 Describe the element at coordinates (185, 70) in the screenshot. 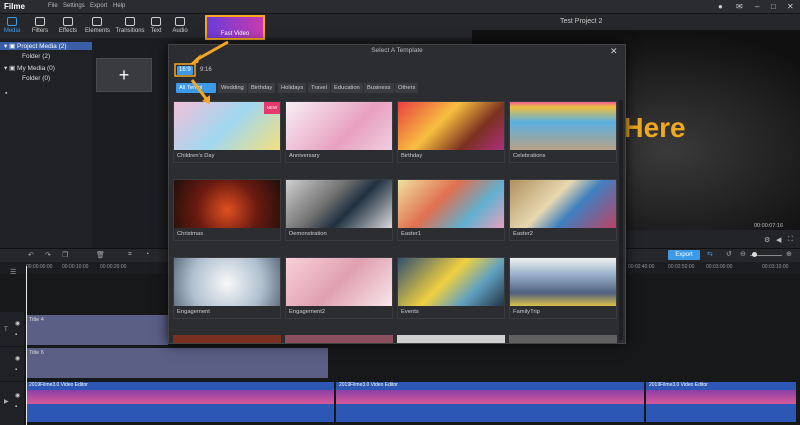

I see `ratio-highlight-box` at that location.